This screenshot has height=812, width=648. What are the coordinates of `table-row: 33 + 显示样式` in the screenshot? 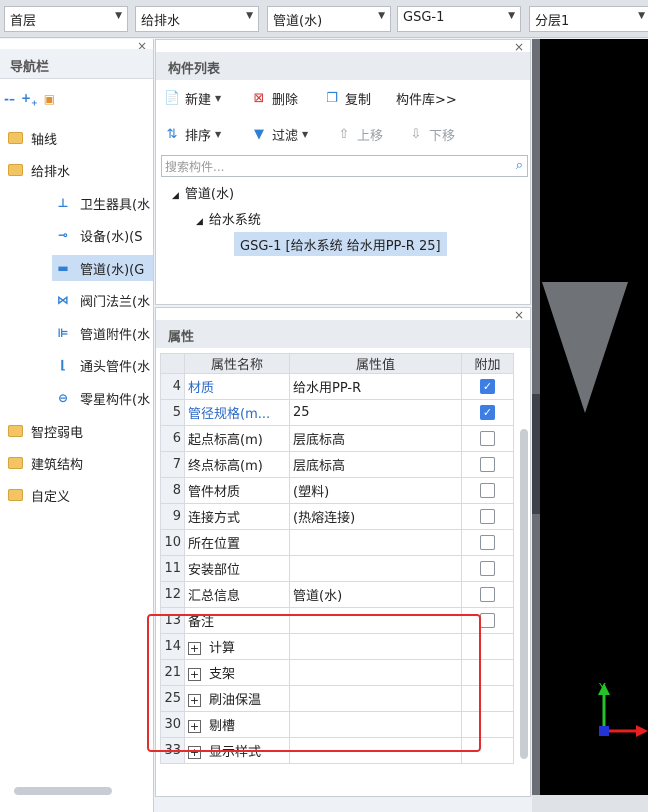 It's located at (337, 750).